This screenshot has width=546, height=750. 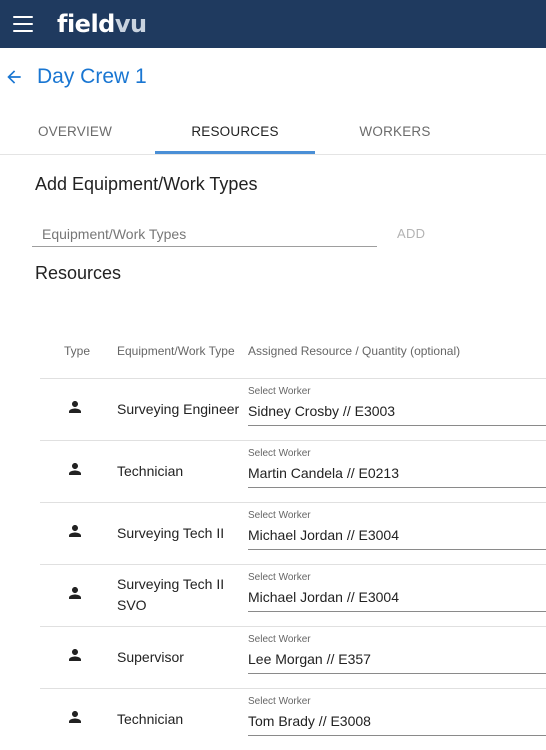 What do you see at coordinates (178, 409) in the screenshot?
I see `equipment-type-label: Surveying Engineer` at bounding box center [178, 409].